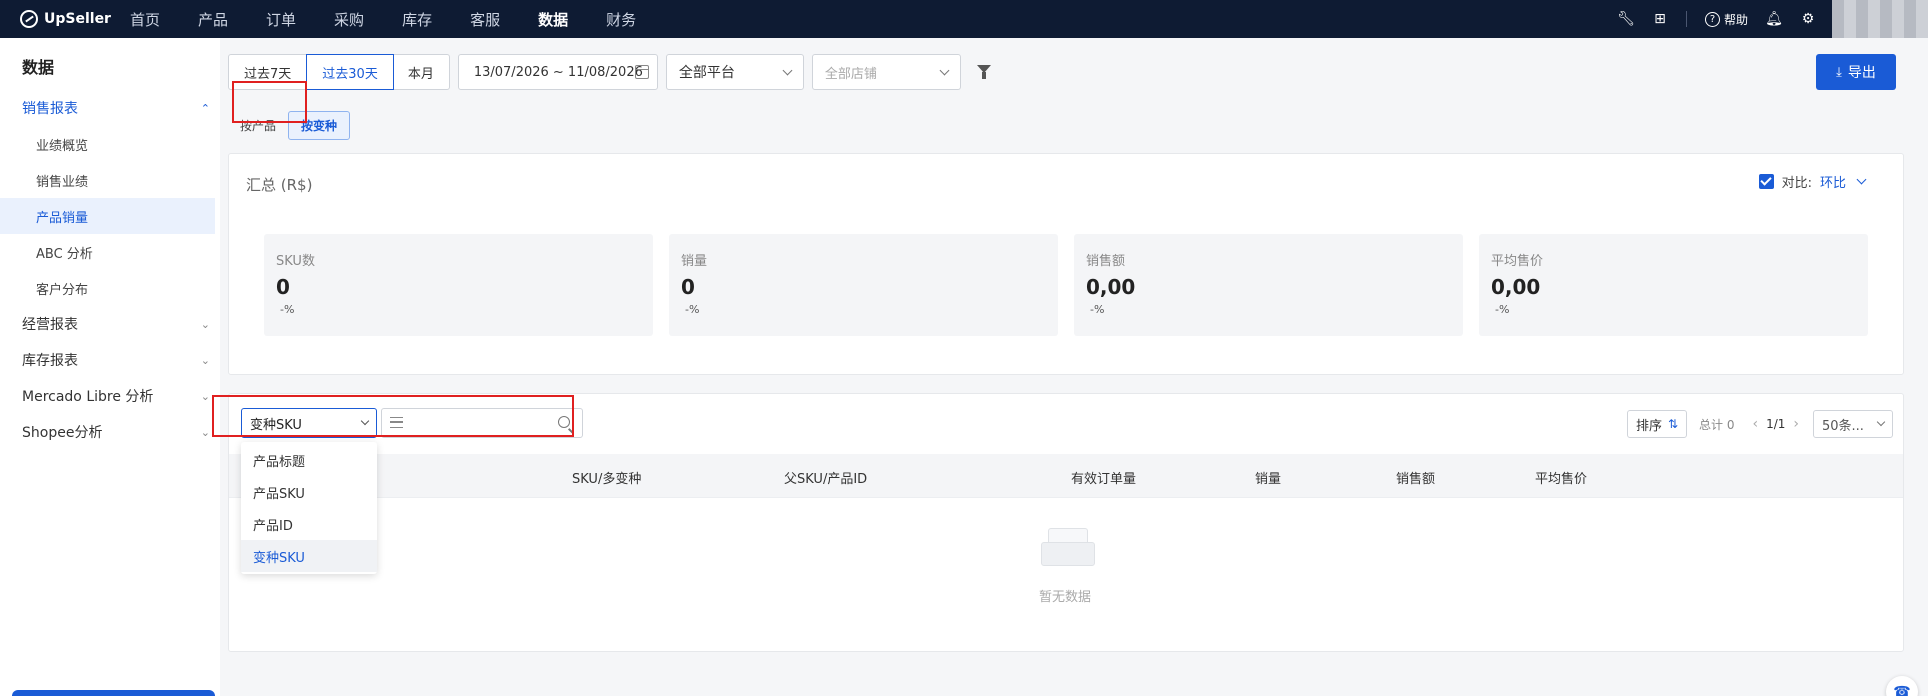 The width and height of the screenshot is (1928, 696). I want to click on nav-items: 首页 产品 订单 采购 库存 客服 数据 财务, so click(402, 19).